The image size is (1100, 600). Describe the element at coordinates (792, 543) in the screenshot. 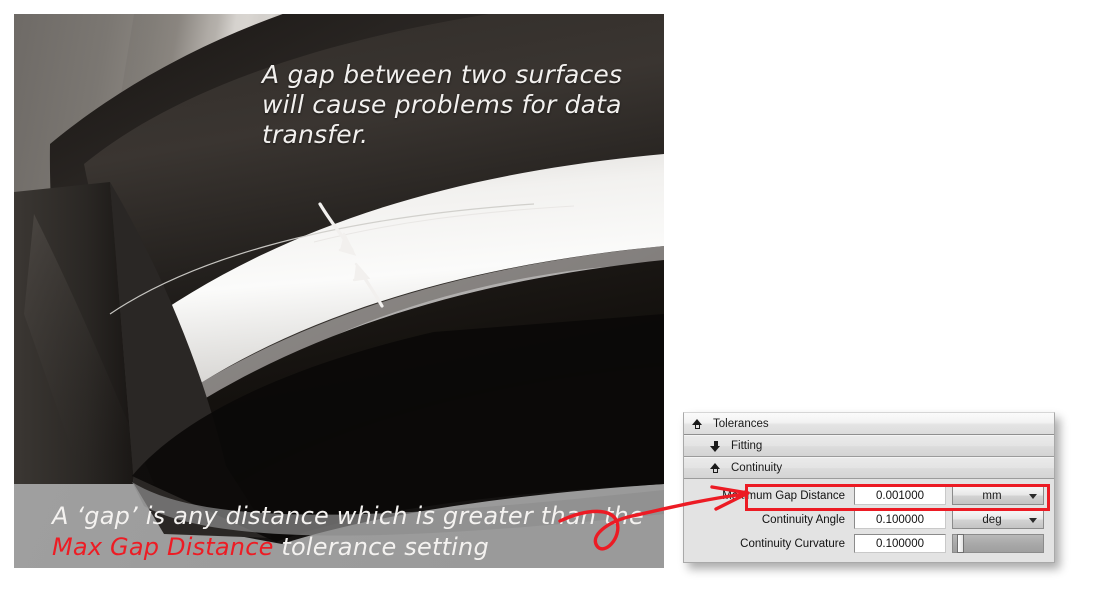

I see `label-continuity-curvature: Continuity Curvature` at that location.